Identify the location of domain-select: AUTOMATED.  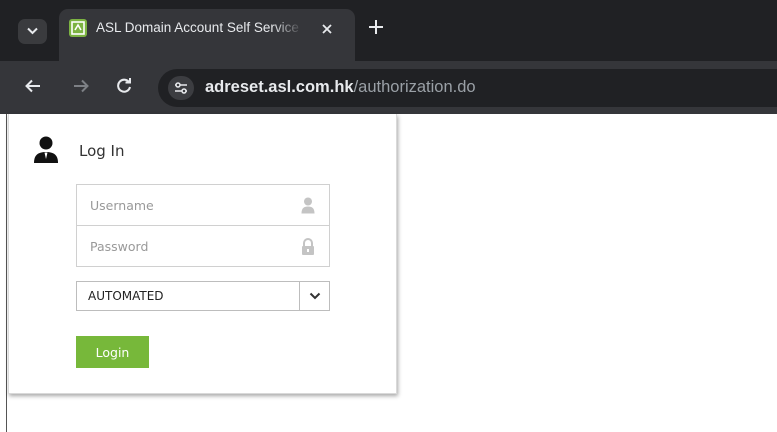
(203, 296).